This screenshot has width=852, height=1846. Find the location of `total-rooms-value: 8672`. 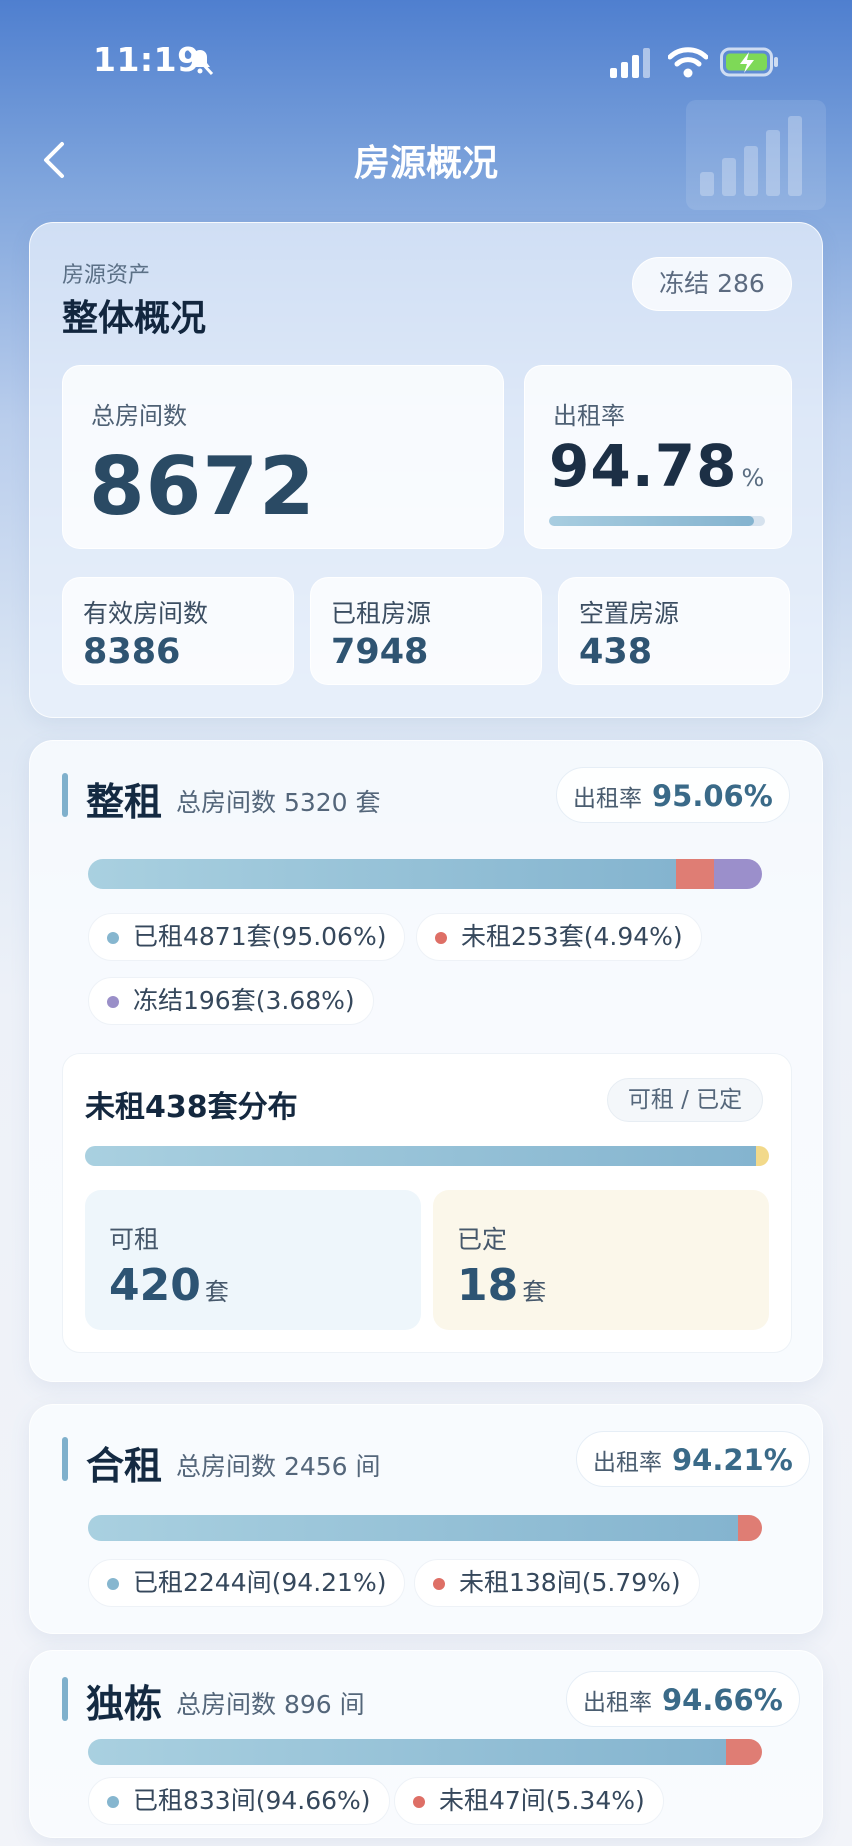

total-rooms-value: 8672 is located at coordinates (202, 486).